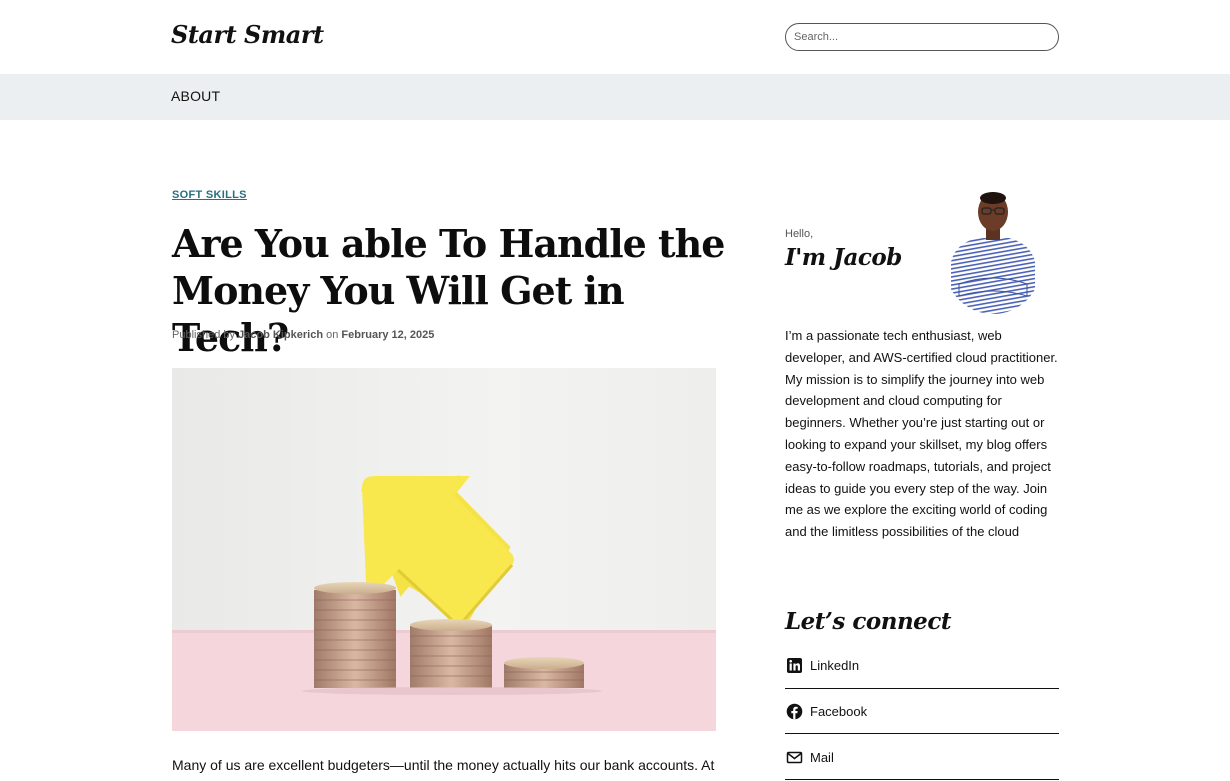 The height and width of the screenshot is (781, 1230). I want to click on facebook-icon, so click(794, 711).